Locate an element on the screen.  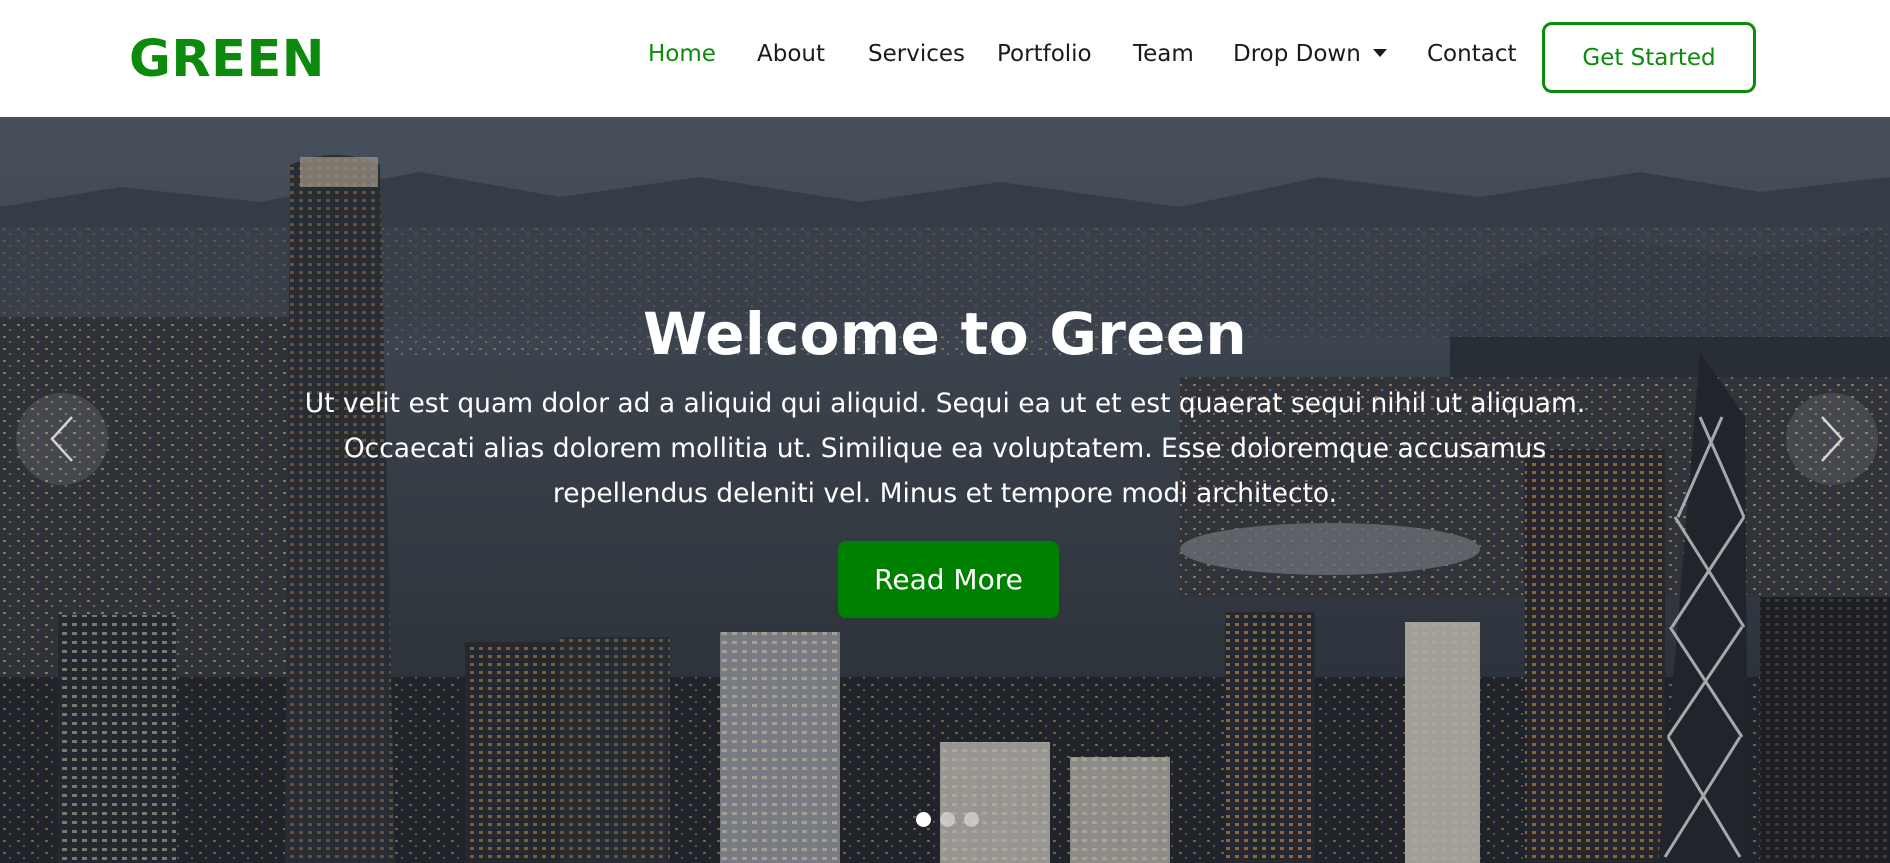
chevron-left-icon is located at coordinates (61, 439).